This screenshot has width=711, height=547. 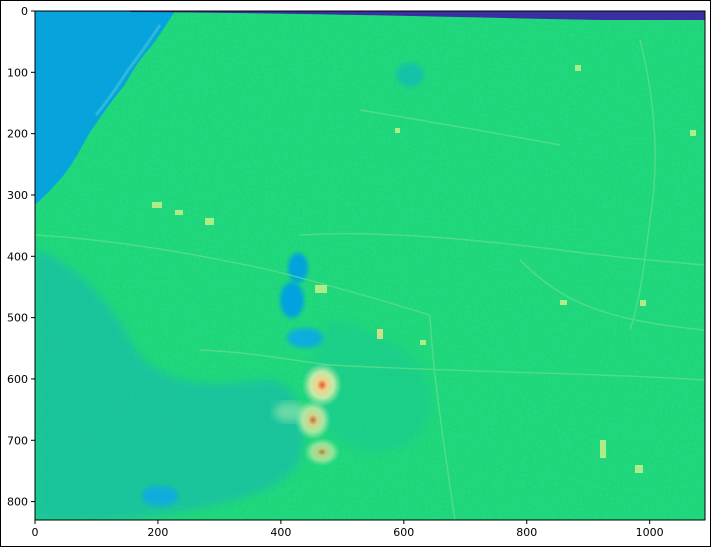 What do you see at coordinates (17, 440) in the screenshot?
I see `y-tick-label: 700` at bounding box center [17, 440].